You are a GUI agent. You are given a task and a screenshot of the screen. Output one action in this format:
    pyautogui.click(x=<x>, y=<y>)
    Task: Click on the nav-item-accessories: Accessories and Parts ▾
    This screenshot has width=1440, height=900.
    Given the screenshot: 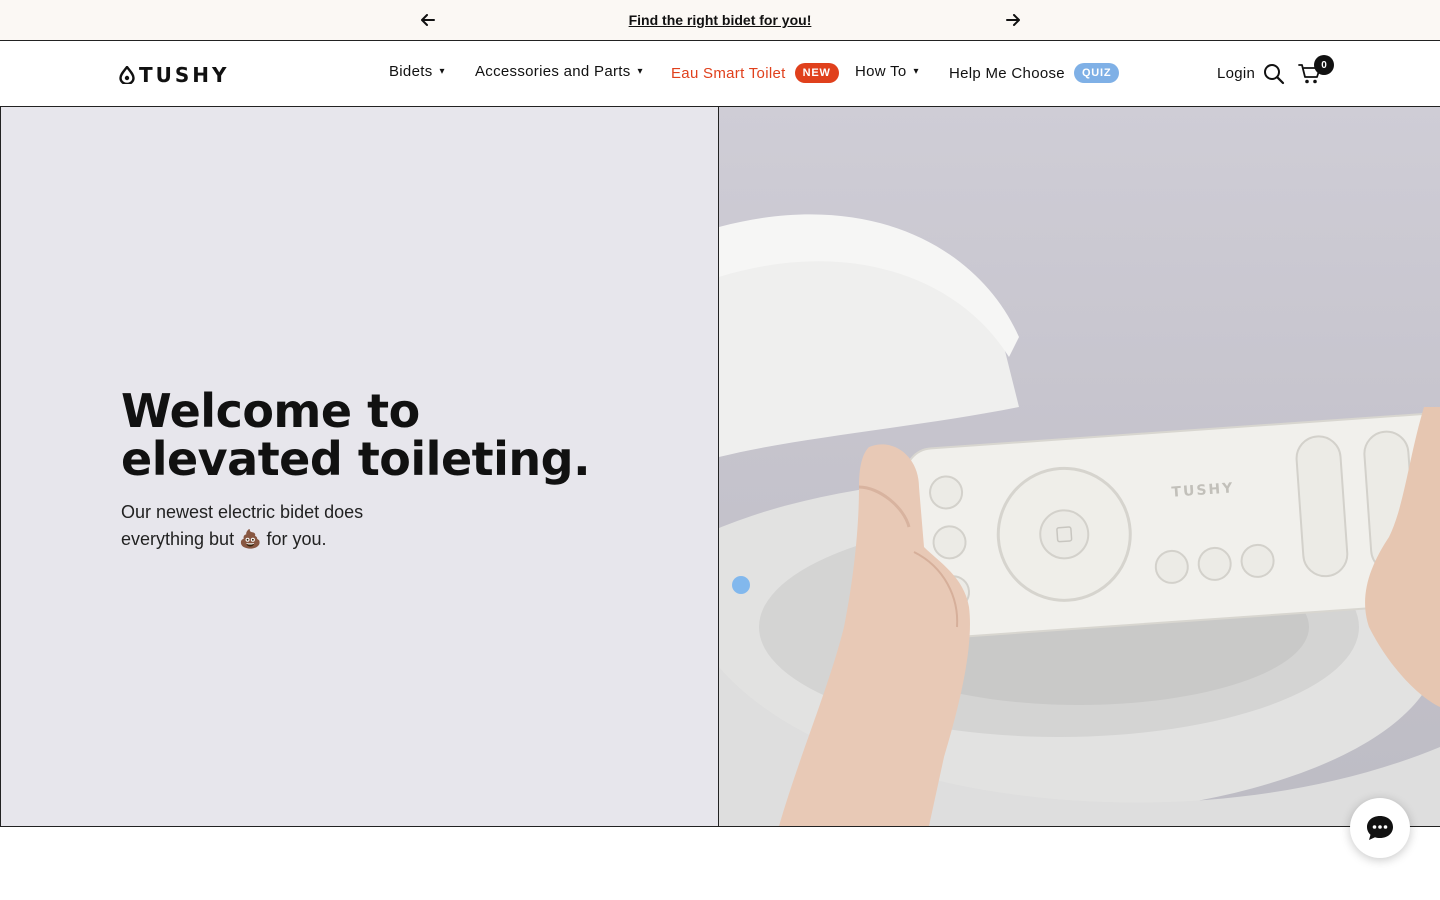 What is the action you would take?
    pyautogui.click(x=559, y=71)
    